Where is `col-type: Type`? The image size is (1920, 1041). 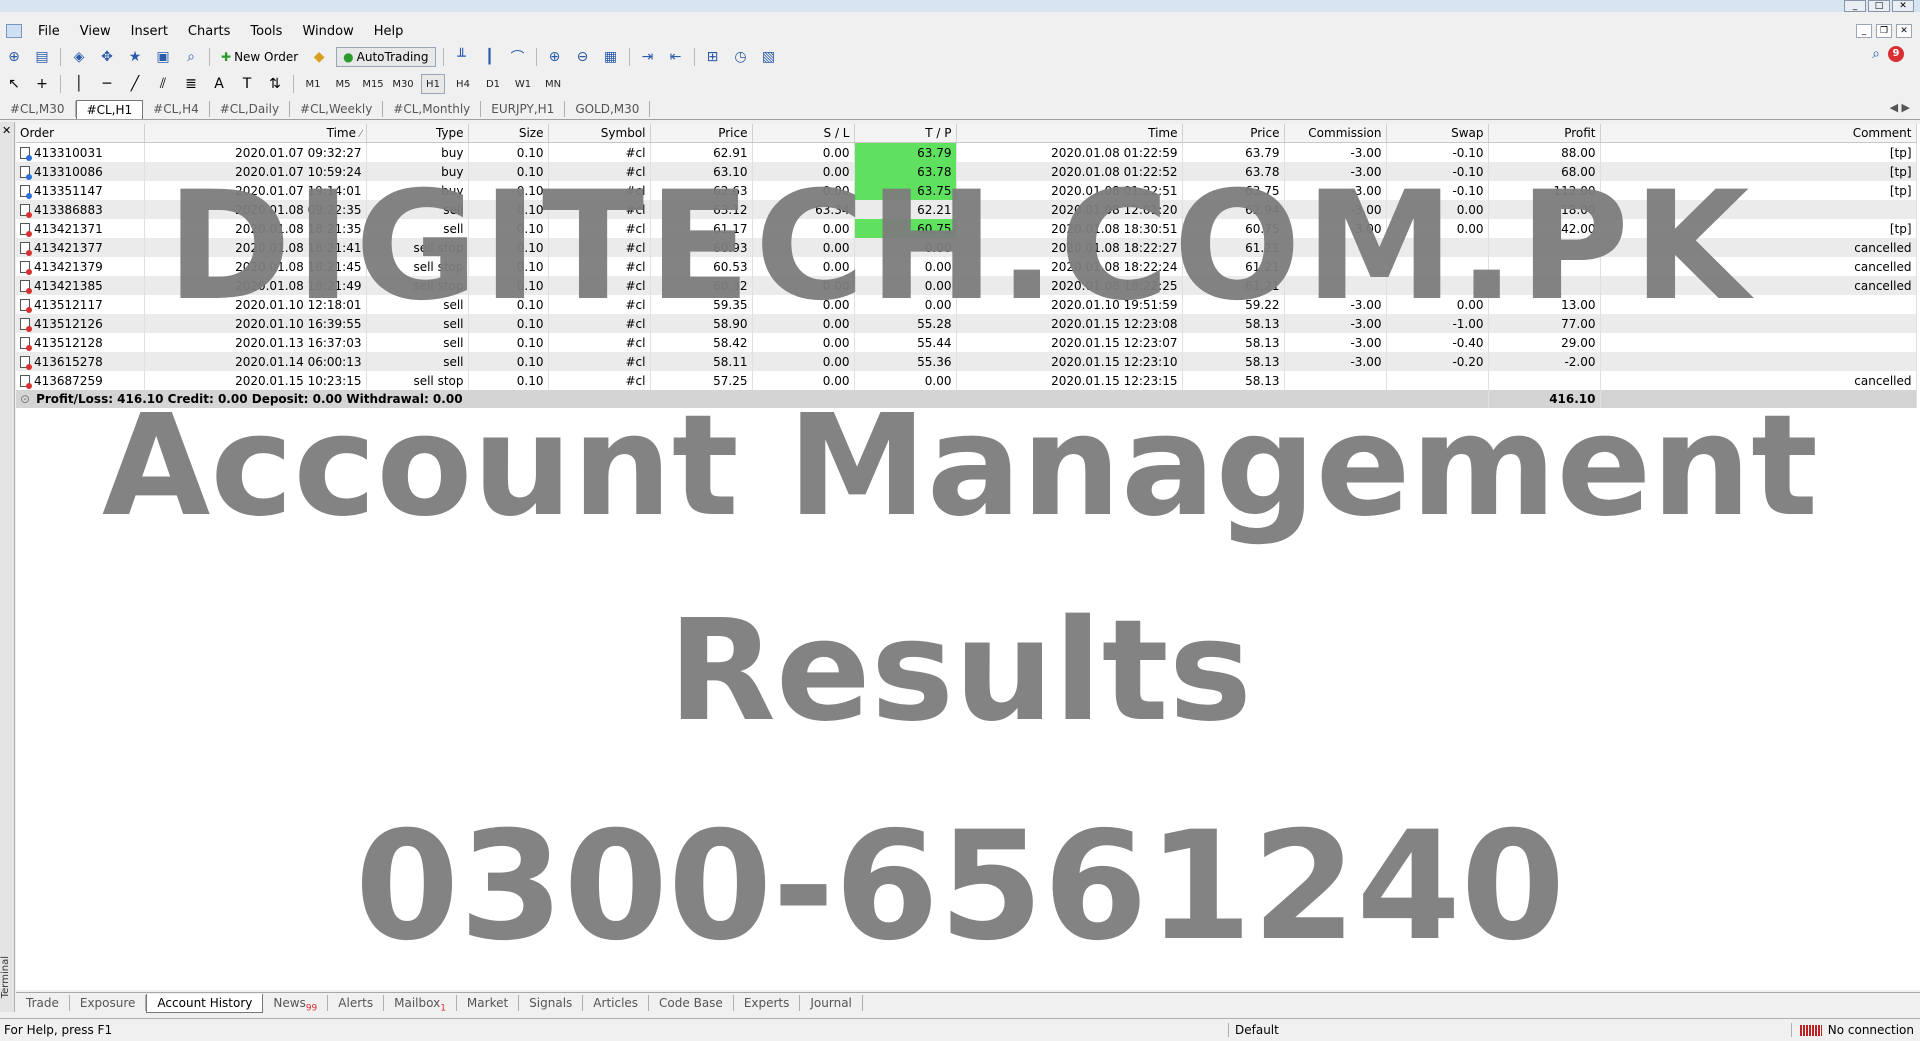
col-type: Type is located at coordinates (417, 133).